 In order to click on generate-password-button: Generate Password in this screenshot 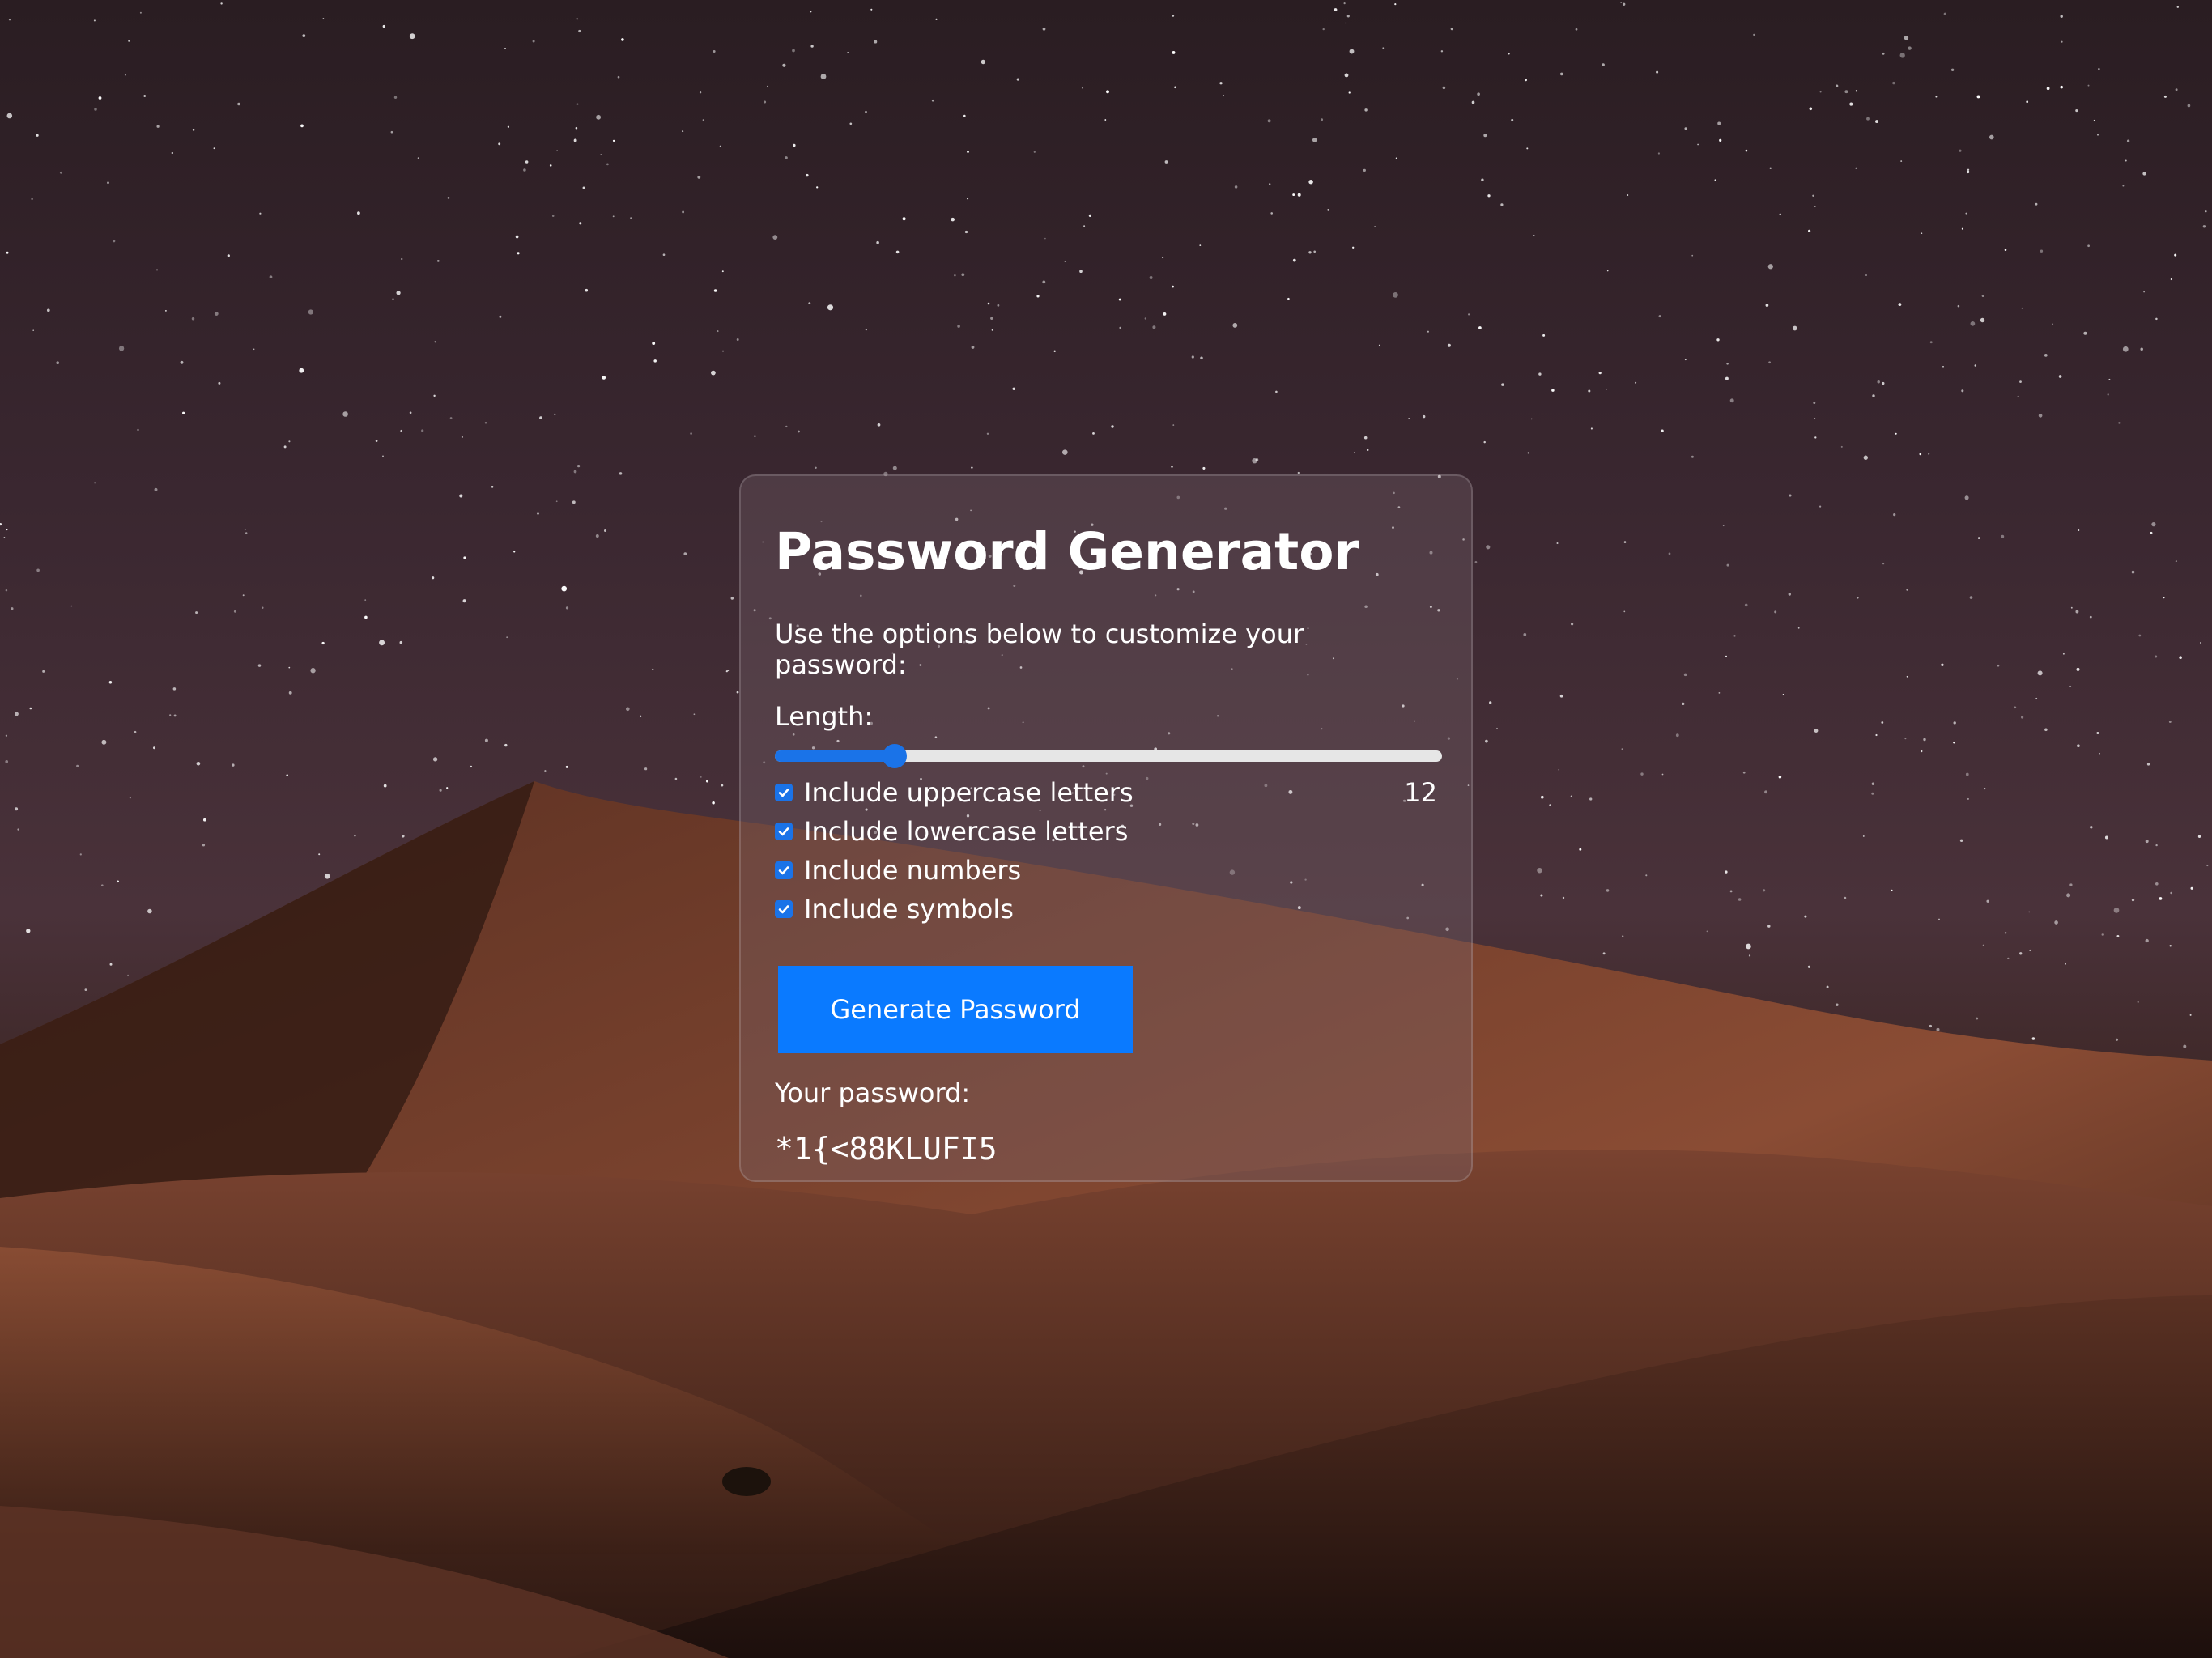, I will do `click(956, 1009)`.